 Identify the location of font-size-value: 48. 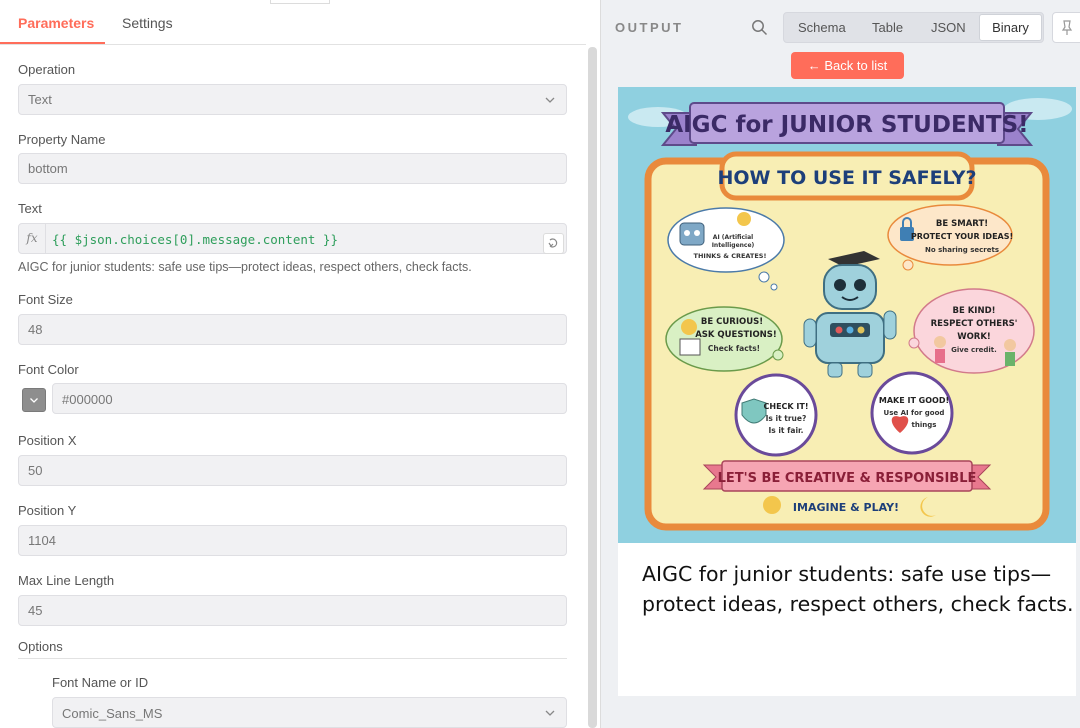
(35, 329).